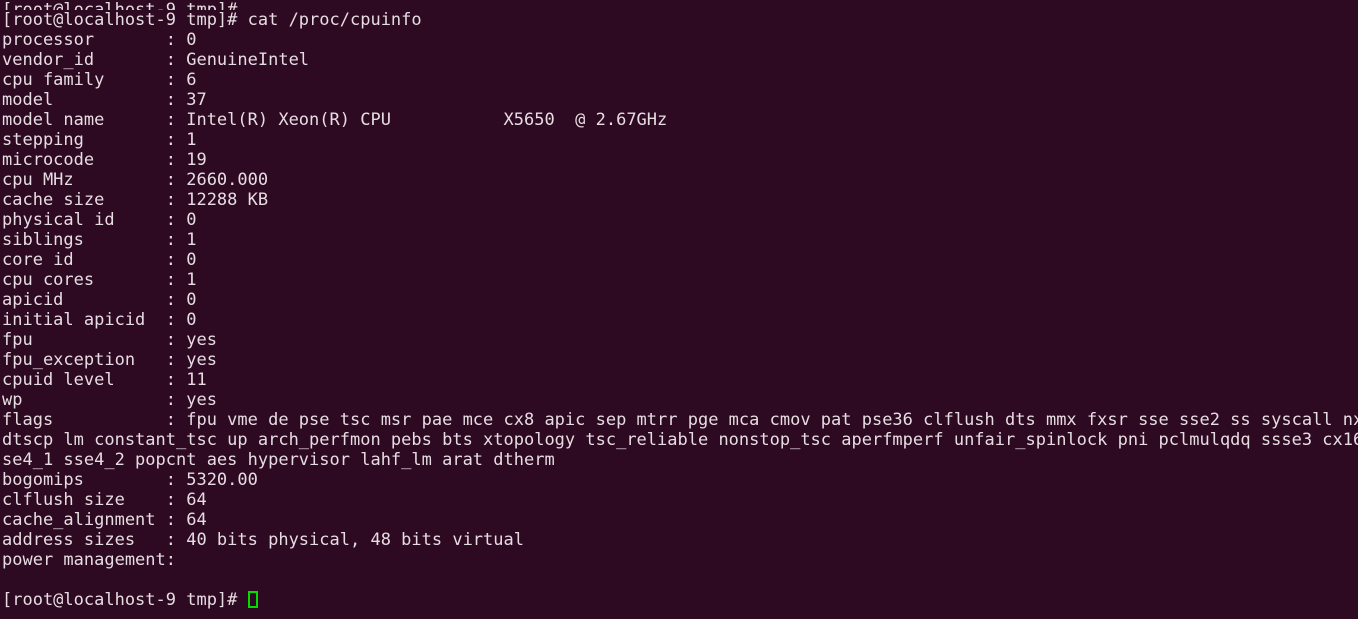 This screenshot has height=619, width=1358. What do you see at coordinates (99, 320) in the screenshot?
I see `cpuinfo-field-initial-apicid: initial apicid : 0` at bounding box center [99, 320].